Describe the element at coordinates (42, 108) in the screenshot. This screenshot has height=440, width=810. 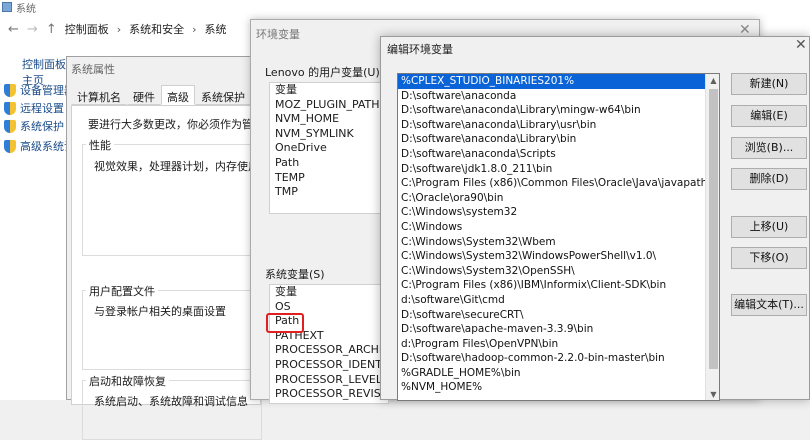
I see `remote-settings-label: 远程设置` at that location.